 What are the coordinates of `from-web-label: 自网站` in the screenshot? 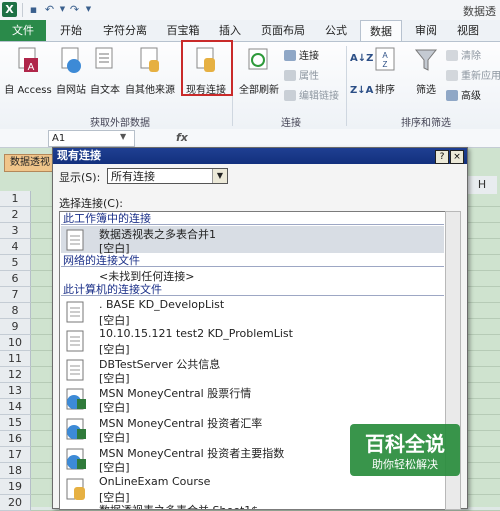 It's located at (71, 90).